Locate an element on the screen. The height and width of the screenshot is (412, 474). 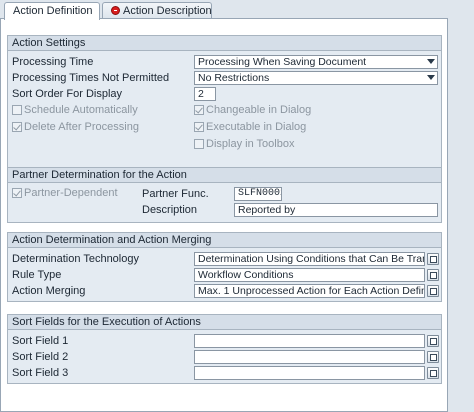
group-title: Partner Determination for the Action is located at coordinates (224, 175).